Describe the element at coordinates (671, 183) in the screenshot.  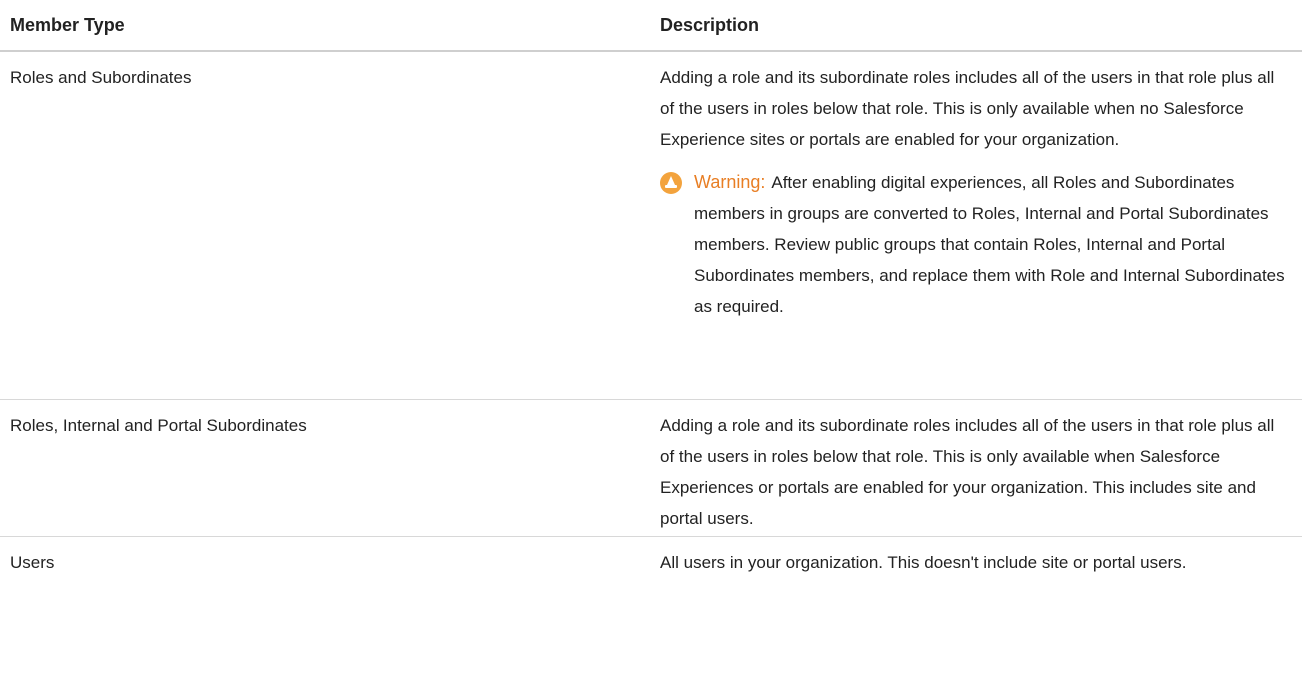
I see `warning-cone-icon` at that location.